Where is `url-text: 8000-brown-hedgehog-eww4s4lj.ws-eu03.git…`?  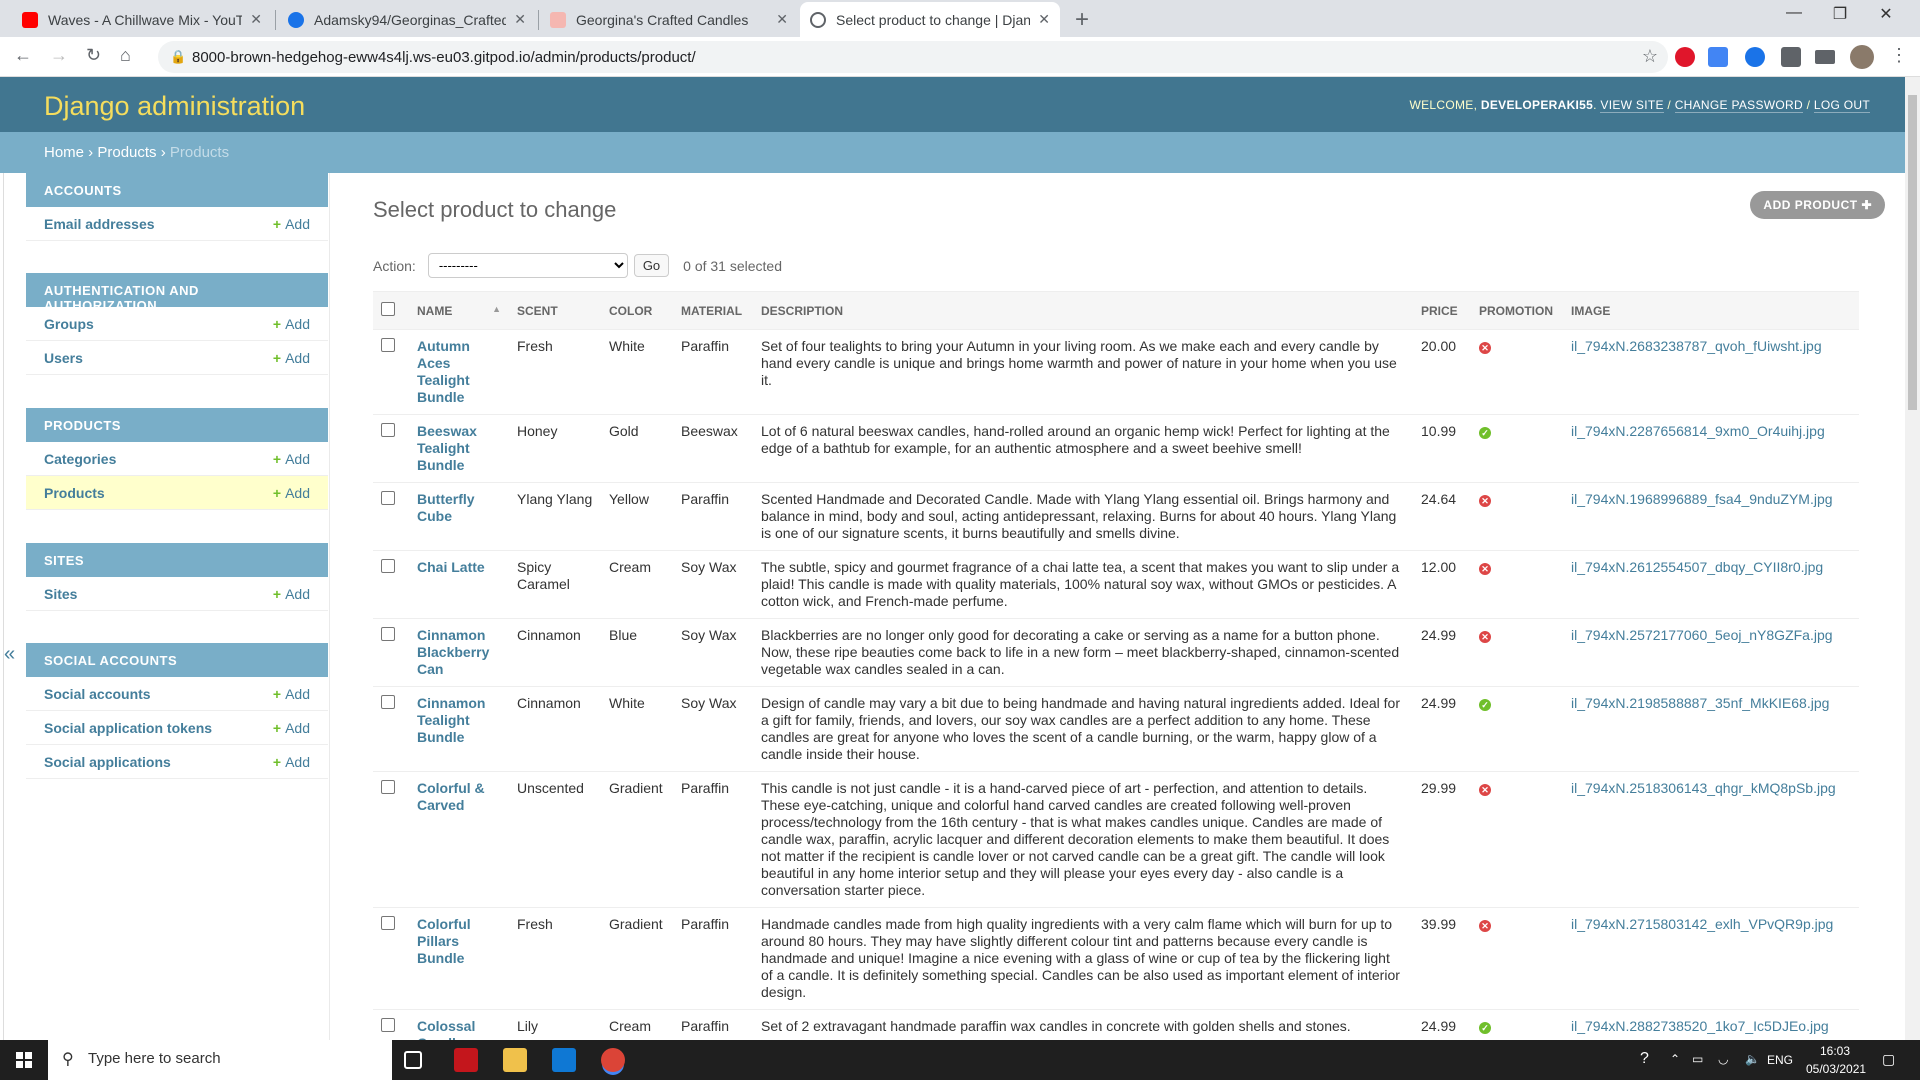
url-text: 8000-brown-hedgehog-eww4s4lj.ws-eu03.git… is located at coordinates (444, 57).